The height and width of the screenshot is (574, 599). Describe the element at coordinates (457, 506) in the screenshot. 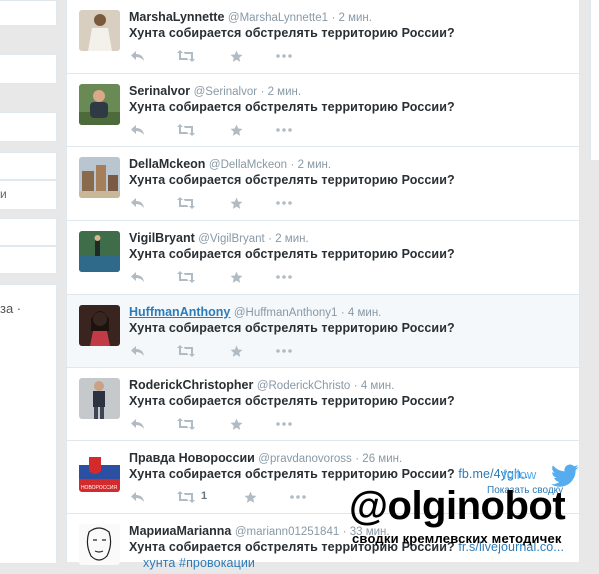

I see `watermark-title: @olginobot` at that location.